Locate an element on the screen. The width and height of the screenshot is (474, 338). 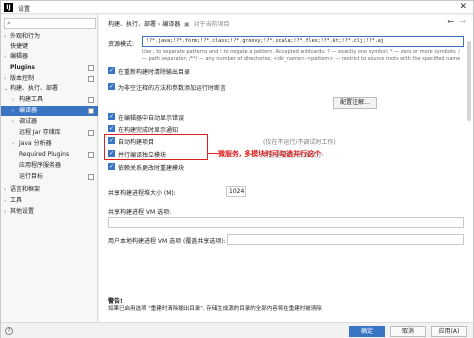
sidebar-item-label: 远程 Jar 存储库 is located at coordinates (40, 132).